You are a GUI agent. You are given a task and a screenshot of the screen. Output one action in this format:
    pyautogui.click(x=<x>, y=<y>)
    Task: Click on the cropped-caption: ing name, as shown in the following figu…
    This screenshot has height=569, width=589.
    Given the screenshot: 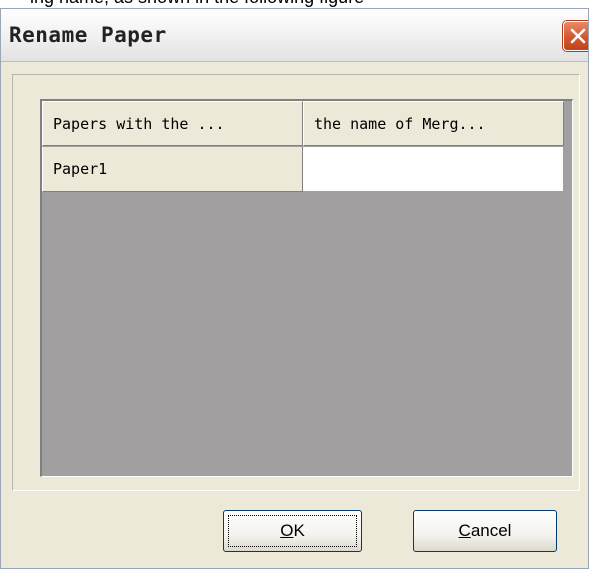 What is the action you would take?
    pyautogui.click(x=294, y=4)
    